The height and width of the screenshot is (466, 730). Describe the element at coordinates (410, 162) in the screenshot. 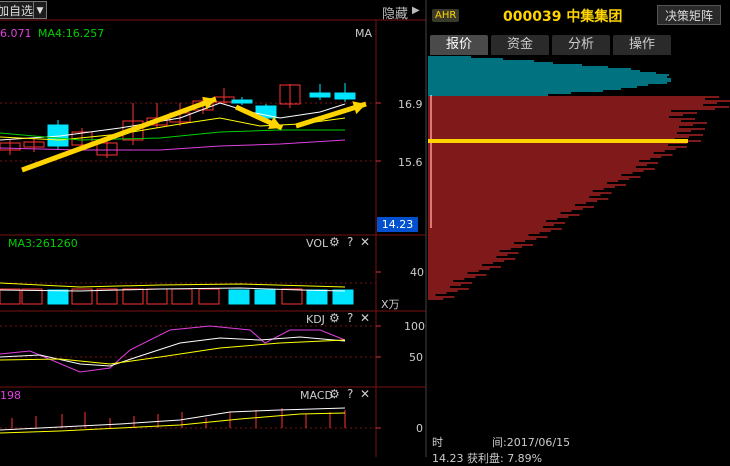

I see `price-tick-lower: 15.6` at that location.